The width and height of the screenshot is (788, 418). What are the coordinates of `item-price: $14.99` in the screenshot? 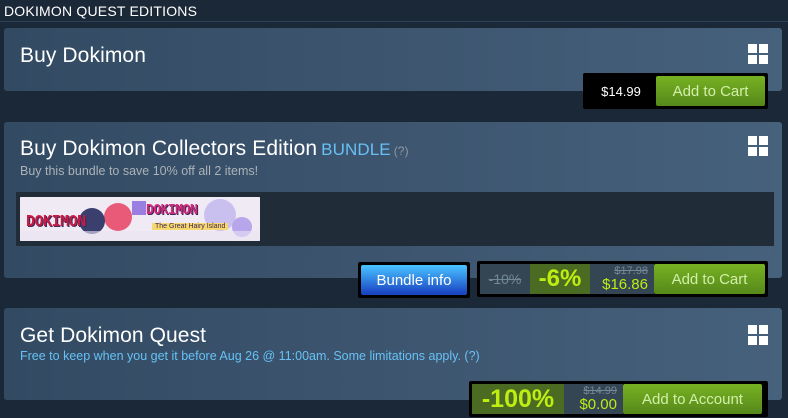 It's located at (621, 91).